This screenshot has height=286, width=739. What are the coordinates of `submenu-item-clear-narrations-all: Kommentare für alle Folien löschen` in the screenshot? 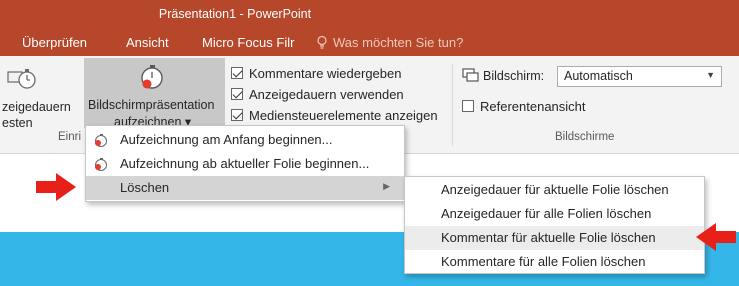 It's located at (554, 262).